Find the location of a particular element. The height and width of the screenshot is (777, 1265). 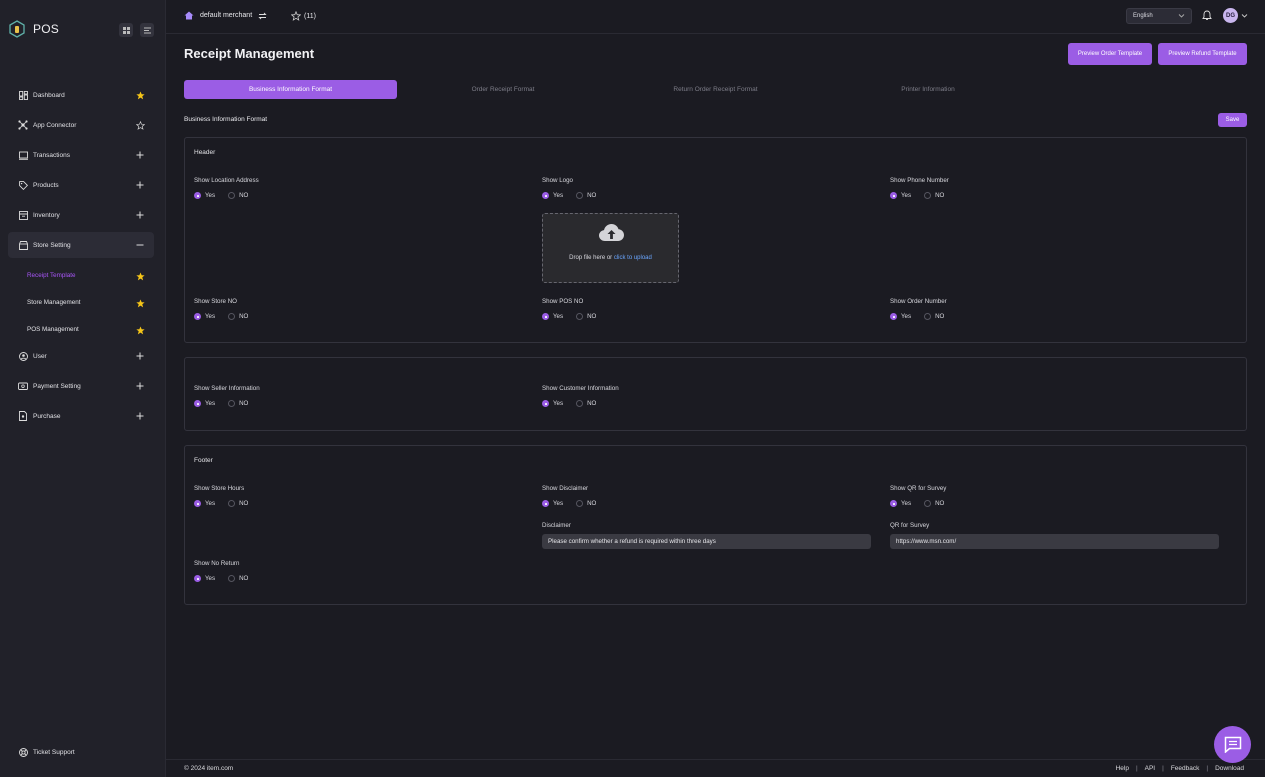

sidebar-item-store-setting: Store Setting is located at coordinates (81, 245).